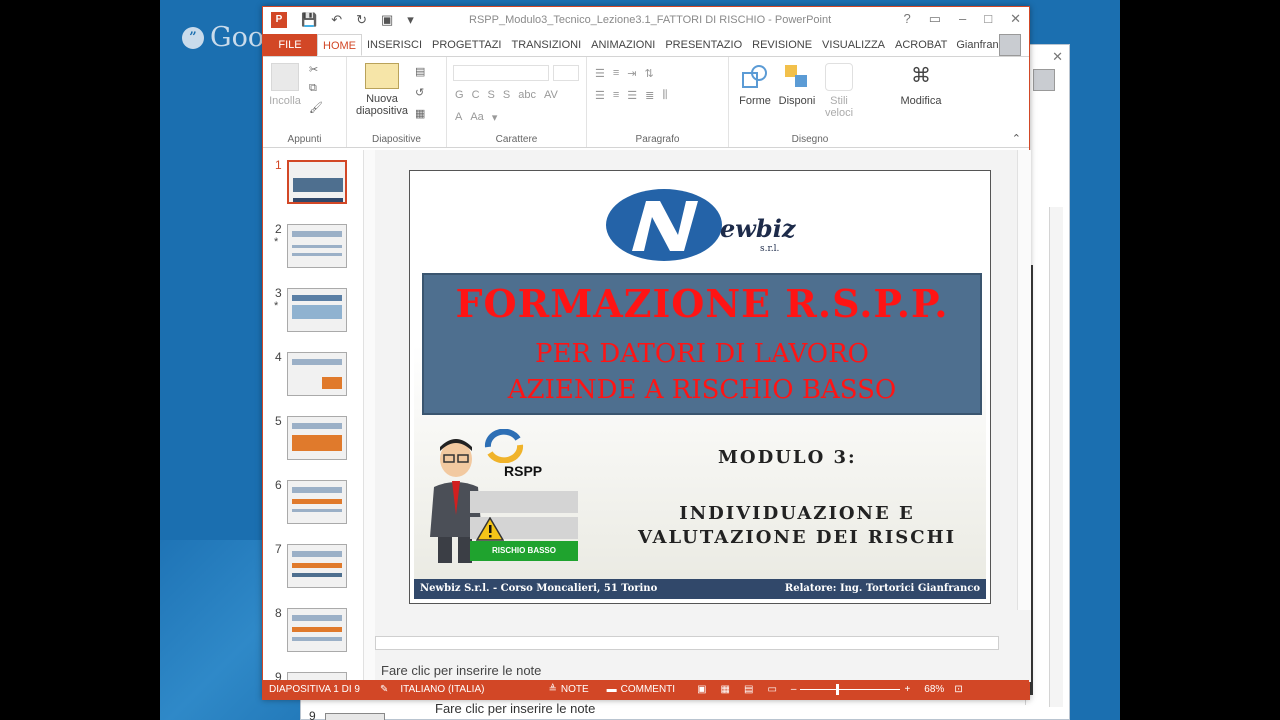 The image size is (1280, 720). What do you see at coordinates (313, 252) in the screenshot?
I see `slide-thumb-2: 2 *` at bounding box center [313, 252].